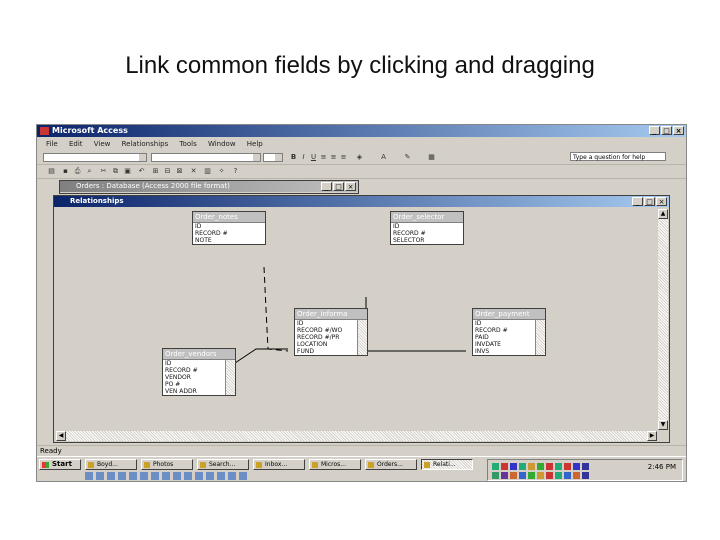 This screenshot has width=720, height=540. Describe the element at coordinates (229, 240) in the screenshot. I see `field-row: NOTE` at that location.